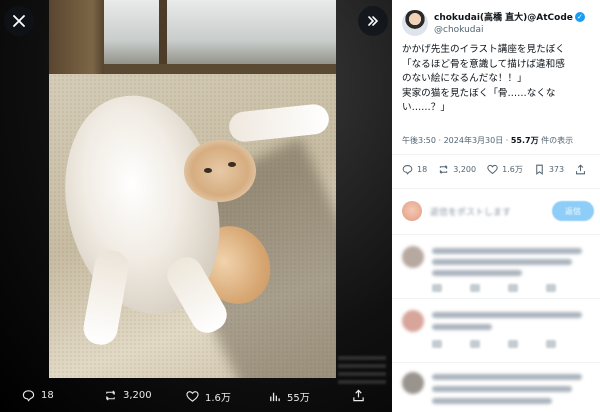  I want to click on post-stats-bar: 18 3,200 1.6万 373, so click(498, 169).